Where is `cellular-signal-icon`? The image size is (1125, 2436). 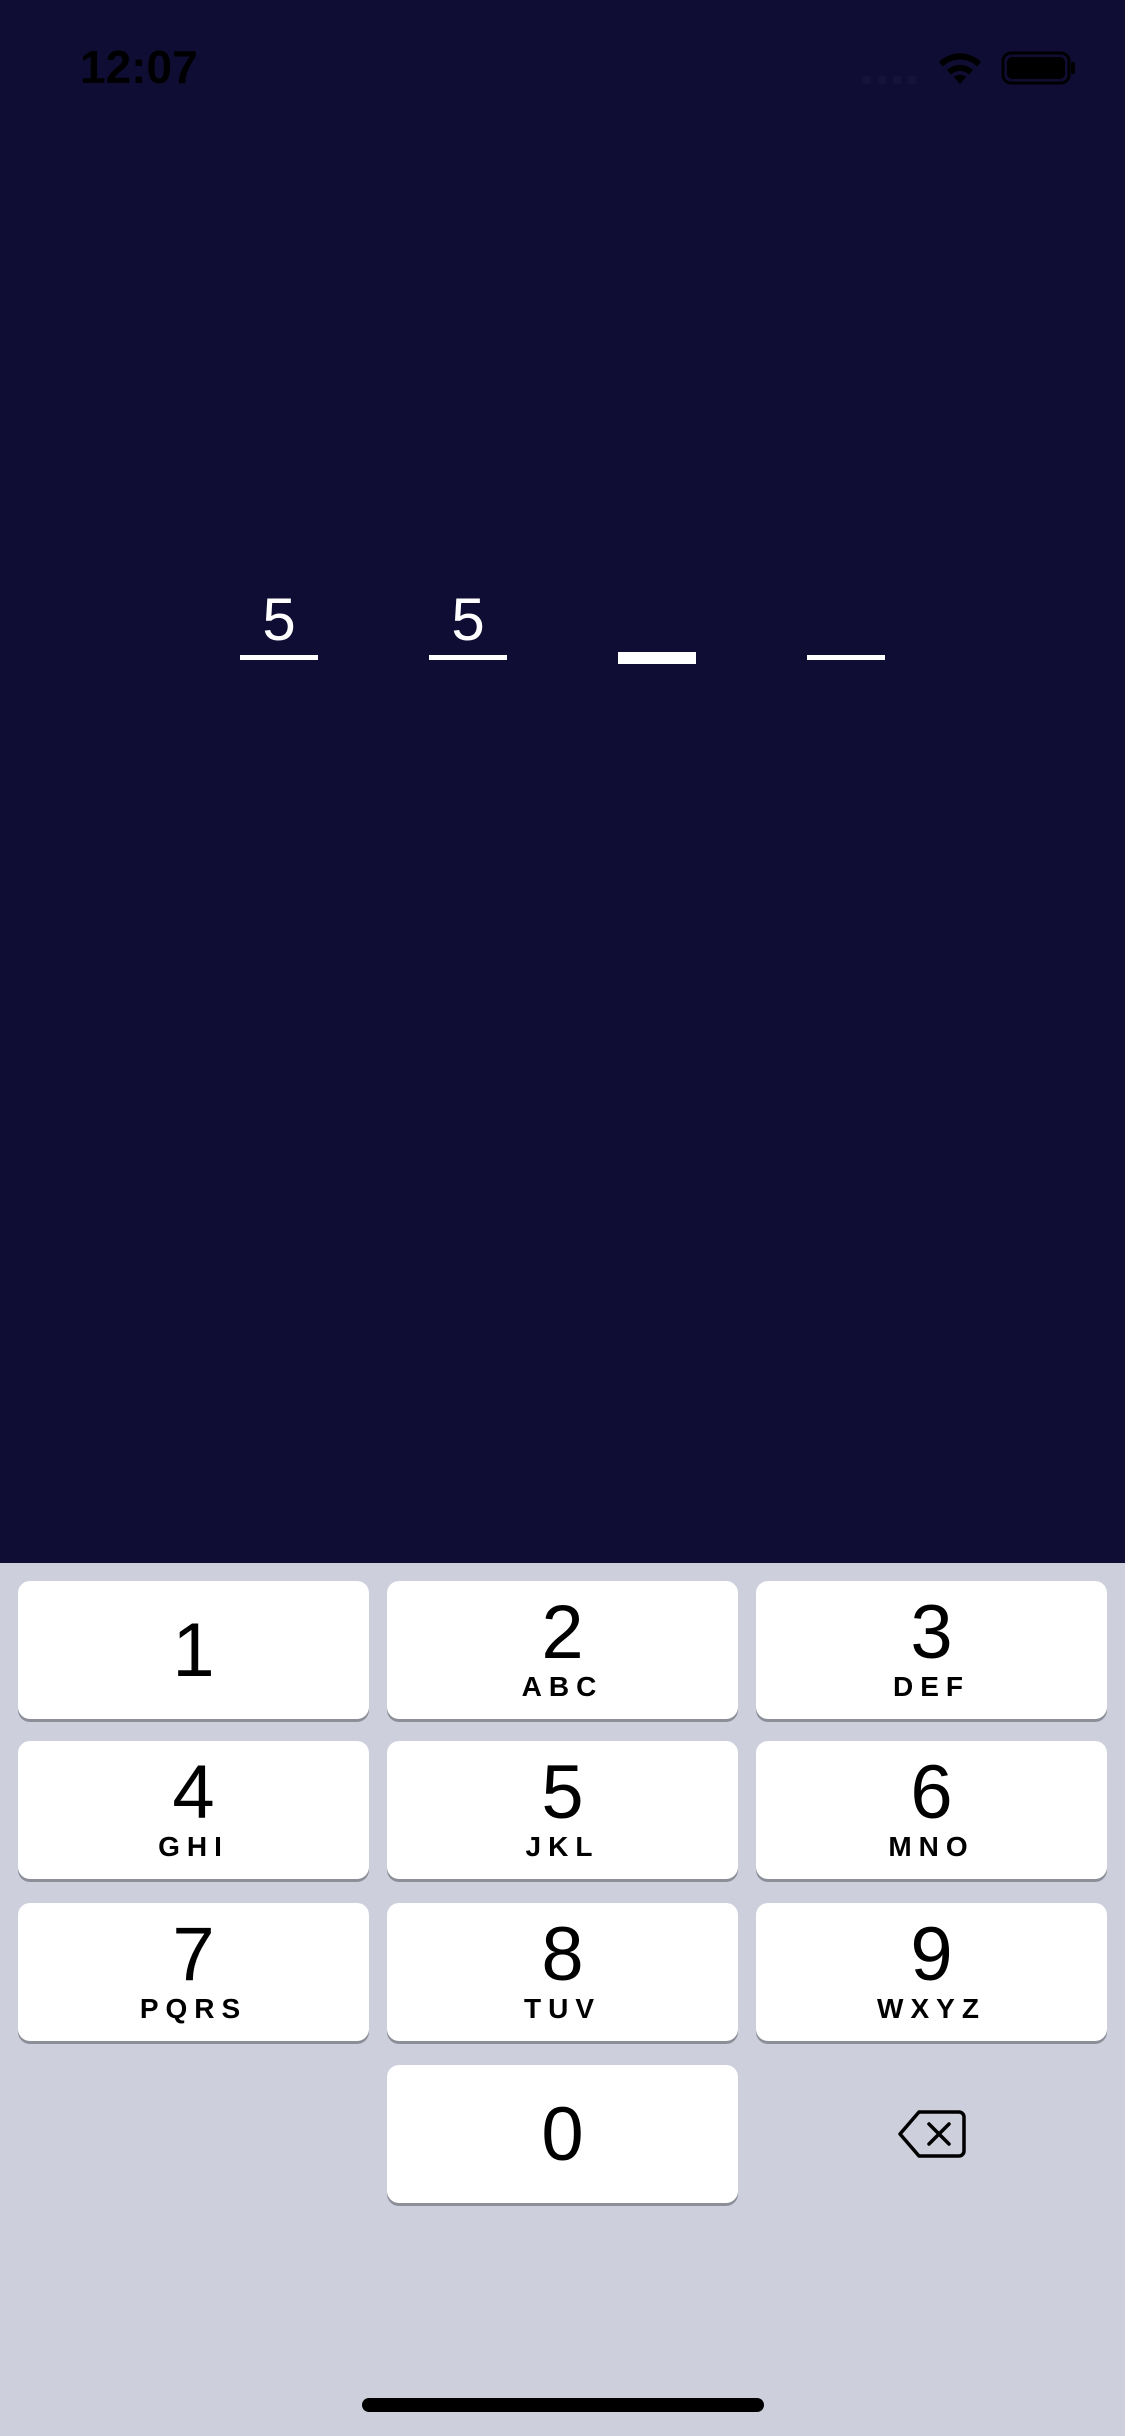
cellular-signal-icon is located at coordinates (889, 80).